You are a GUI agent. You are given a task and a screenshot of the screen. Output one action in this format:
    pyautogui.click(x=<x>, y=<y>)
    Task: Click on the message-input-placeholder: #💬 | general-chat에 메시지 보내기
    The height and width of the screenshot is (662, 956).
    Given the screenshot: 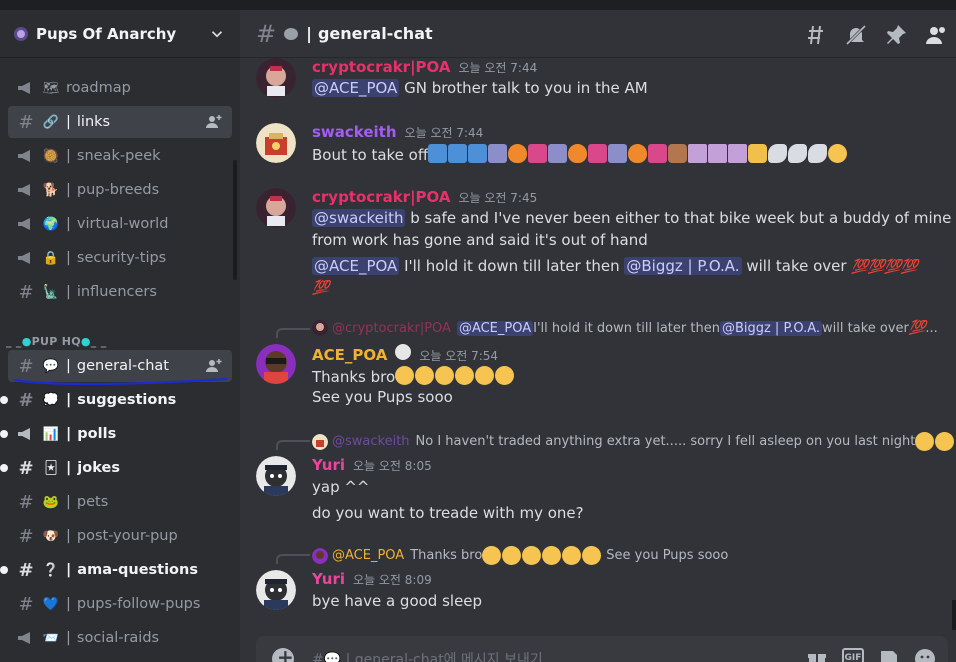 What is the action you would take?
    pyautogui.click(x=427, y=655)
    